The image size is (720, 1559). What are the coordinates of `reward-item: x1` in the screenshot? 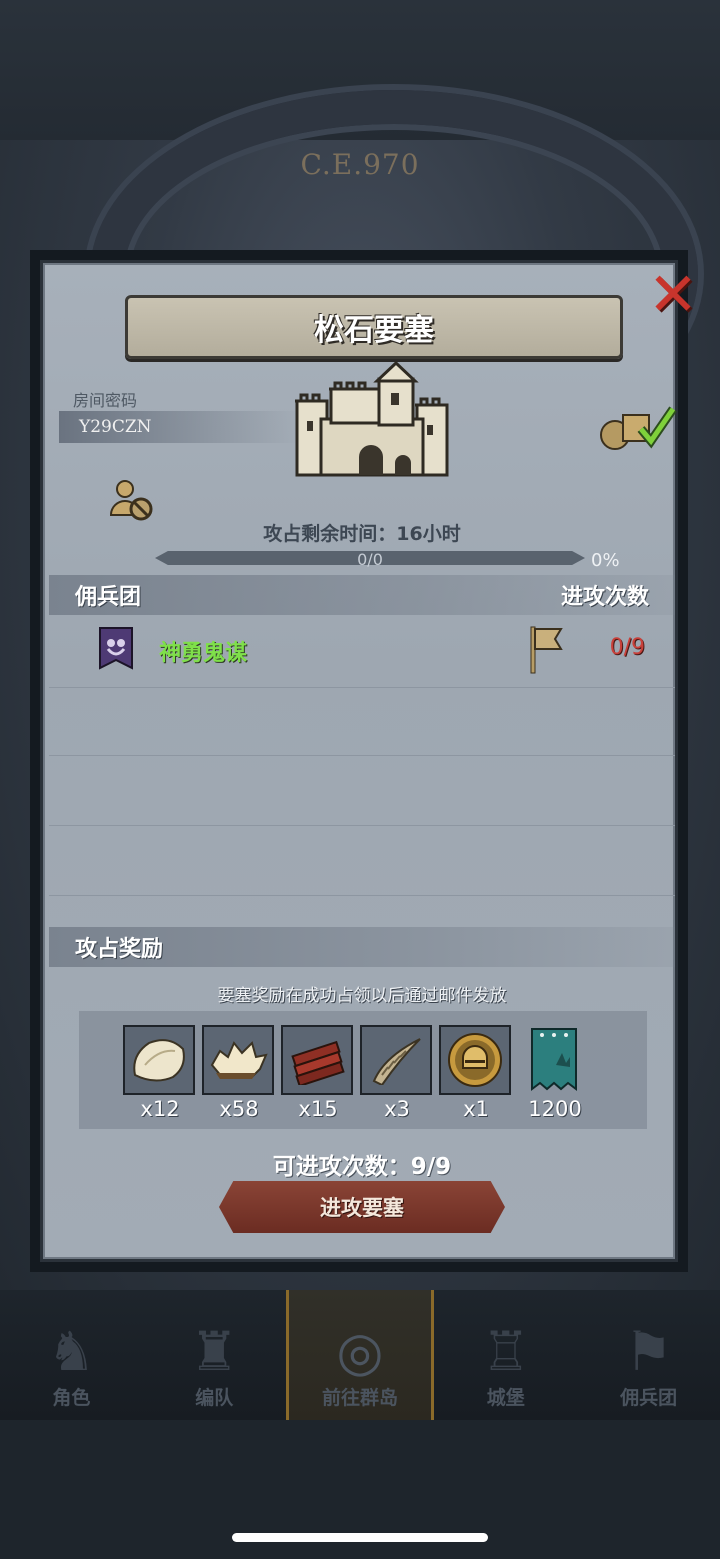 It's located at (476, 1073).